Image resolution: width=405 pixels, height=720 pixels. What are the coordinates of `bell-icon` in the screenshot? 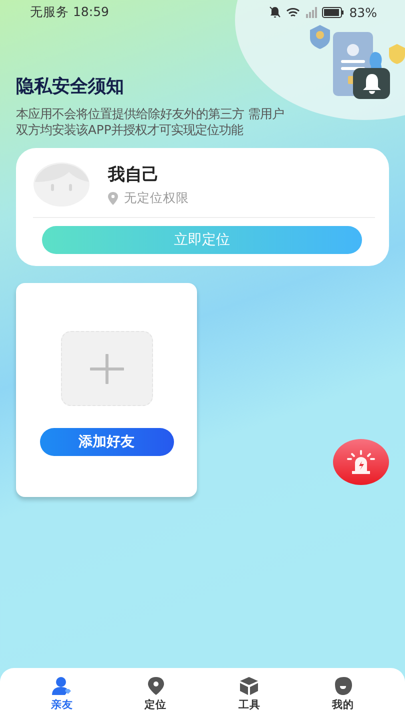 It's located at (372, 83).